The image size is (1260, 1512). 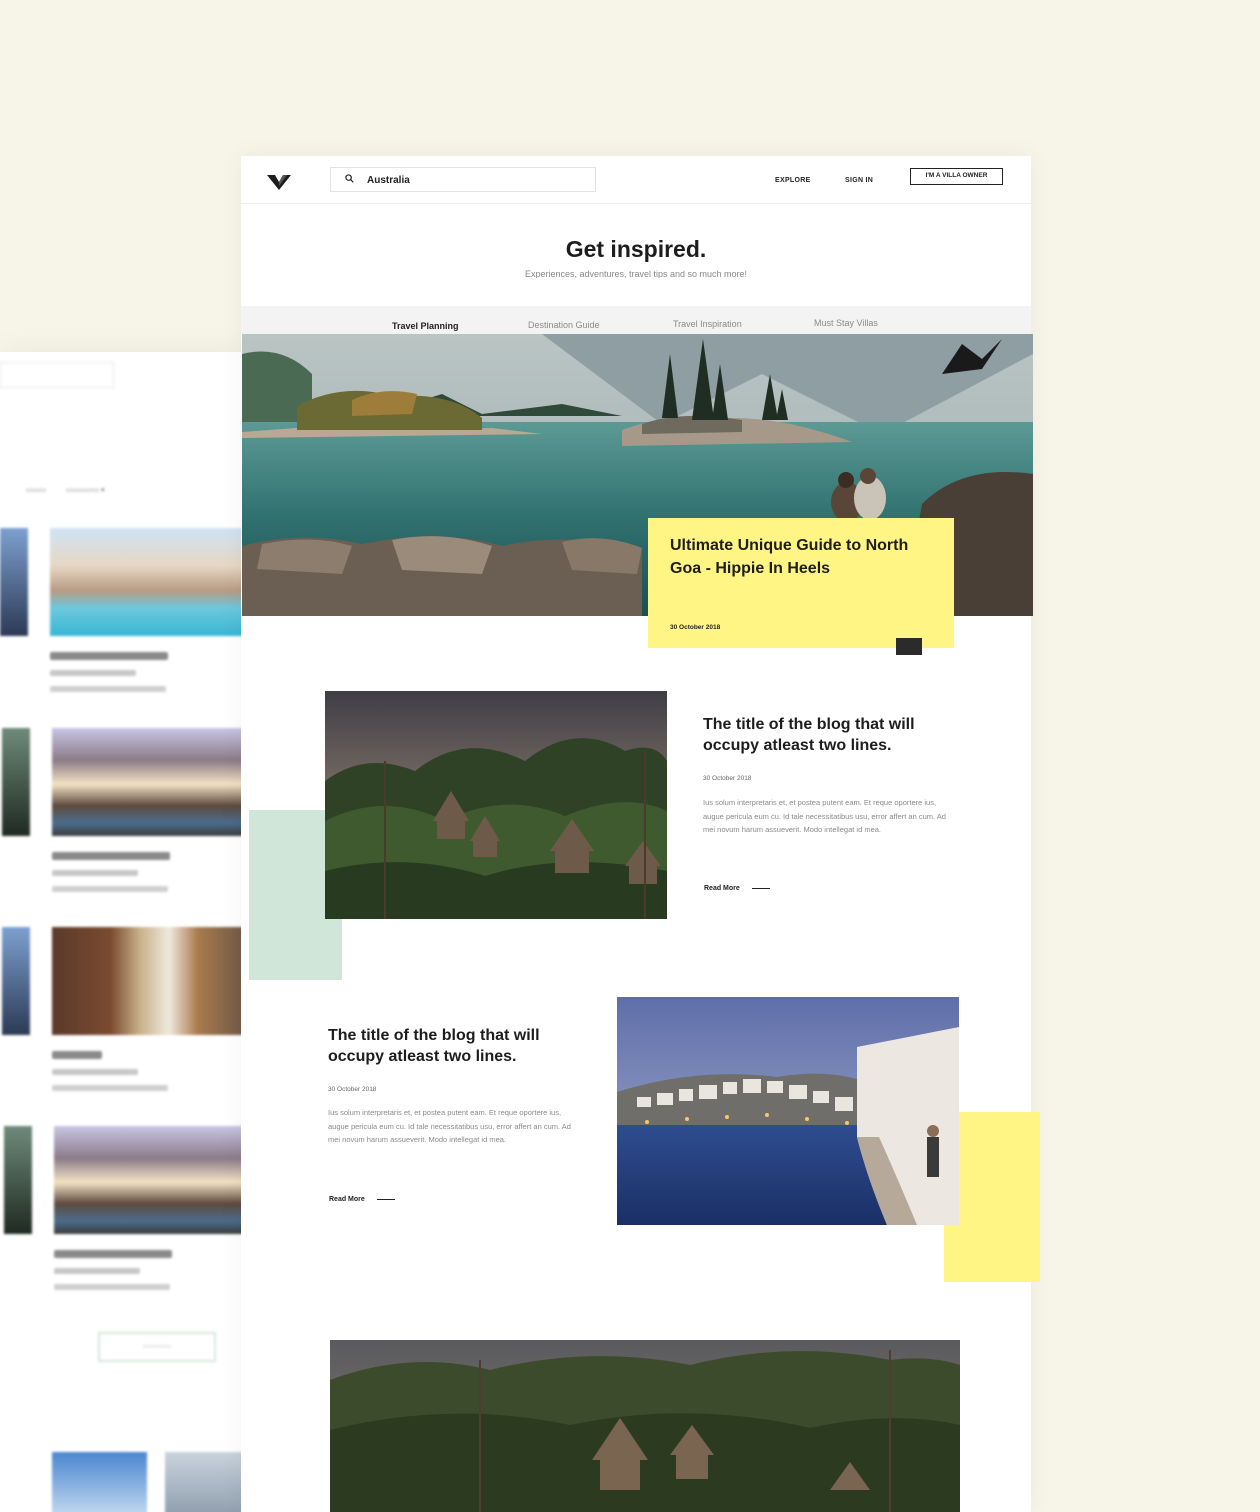 What do you see at coordinates (388, 180) in the screenshot?
I see `search-value: Australia` at bounding box center [388, 180].